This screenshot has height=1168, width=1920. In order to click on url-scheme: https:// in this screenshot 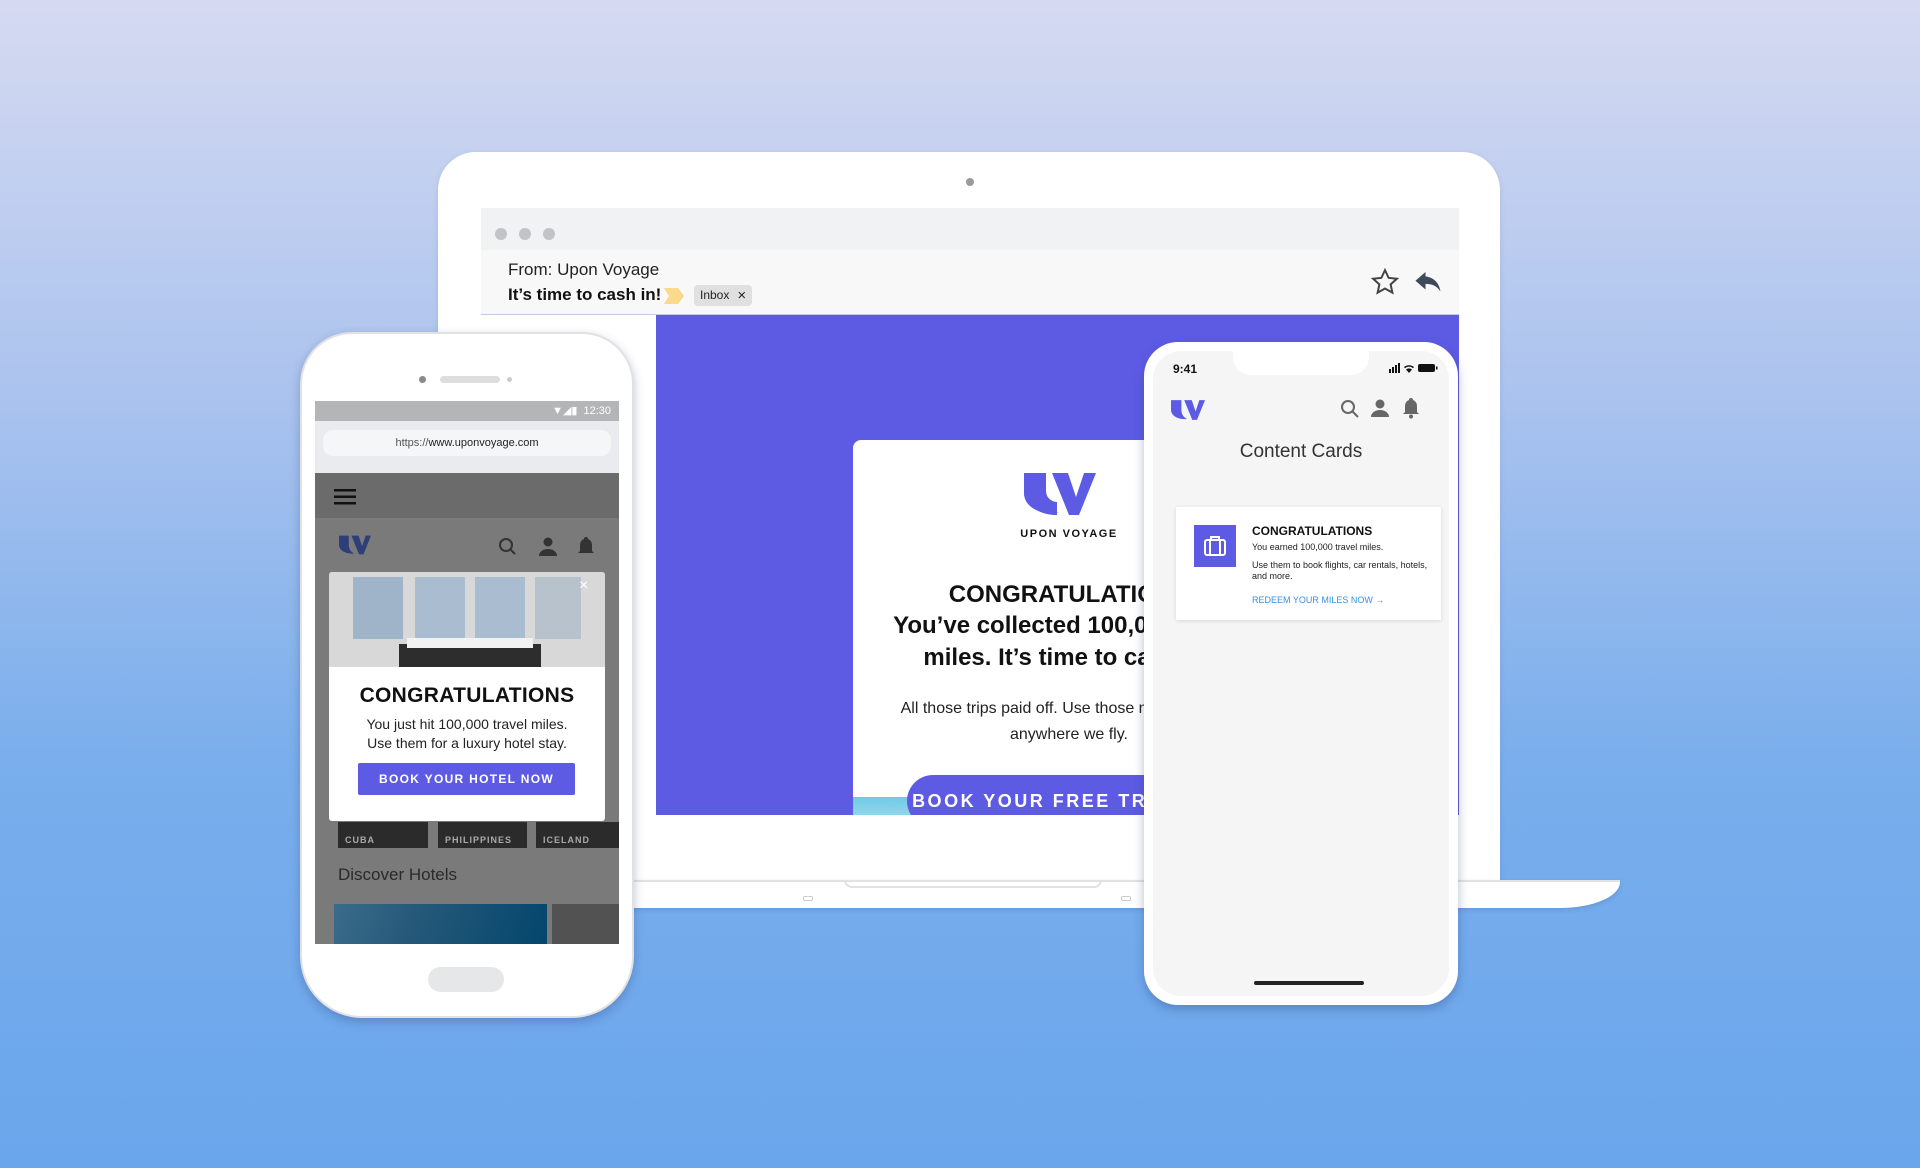, I will do `click(412, 443)`.